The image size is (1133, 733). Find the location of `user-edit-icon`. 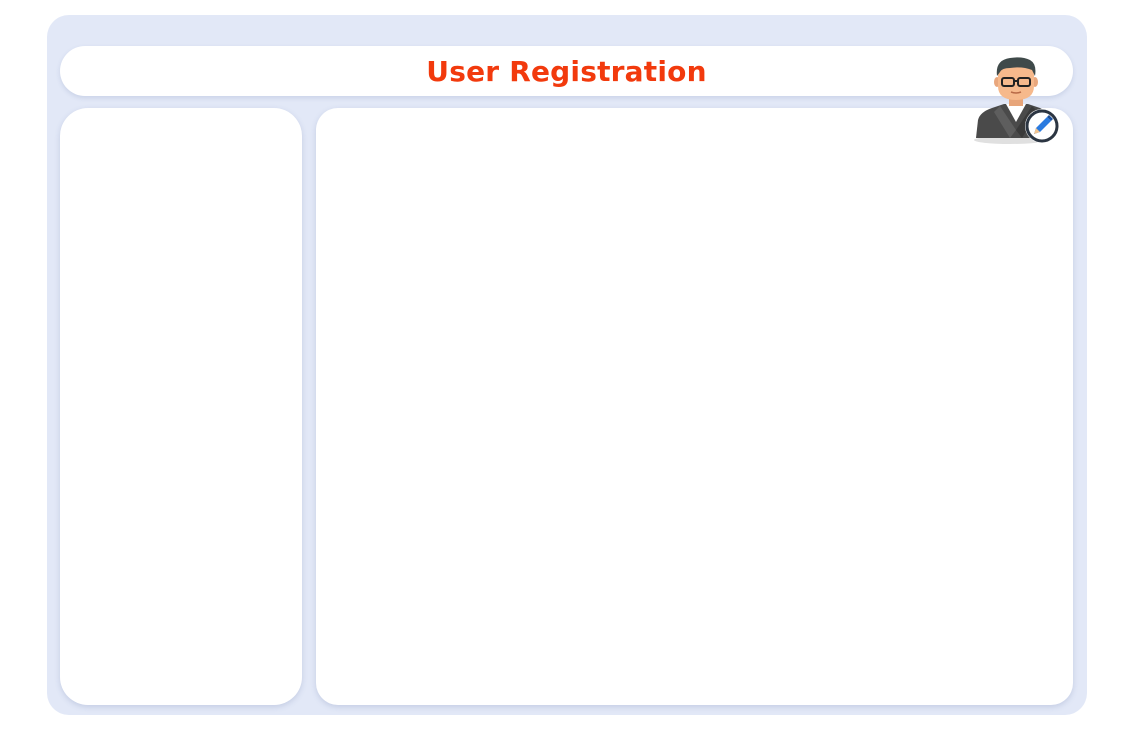

user-edit-icon is located at coordinates (1017, 103).